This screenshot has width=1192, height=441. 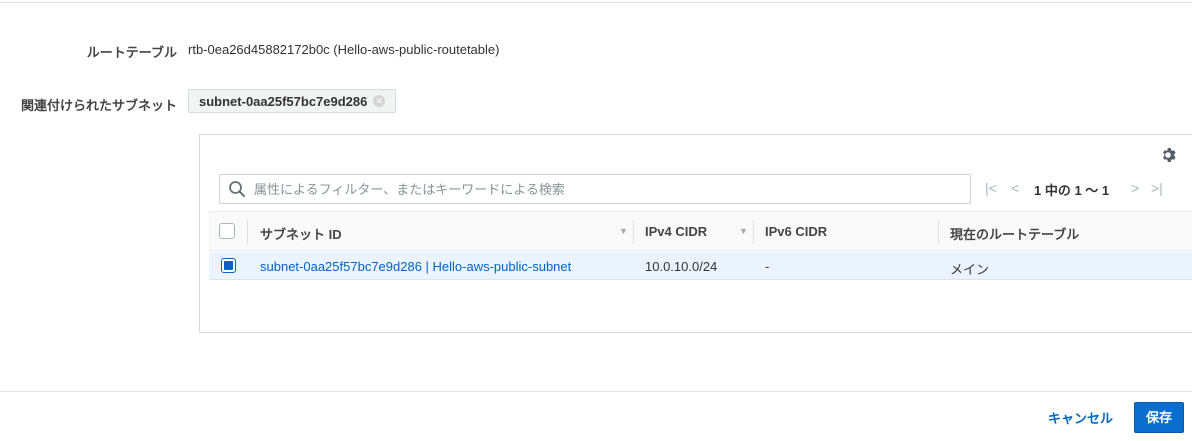 What do you see at coordinates (1168, 155) in the screenshot?
I see `gear-icon` at bounding box center [1168, 155].